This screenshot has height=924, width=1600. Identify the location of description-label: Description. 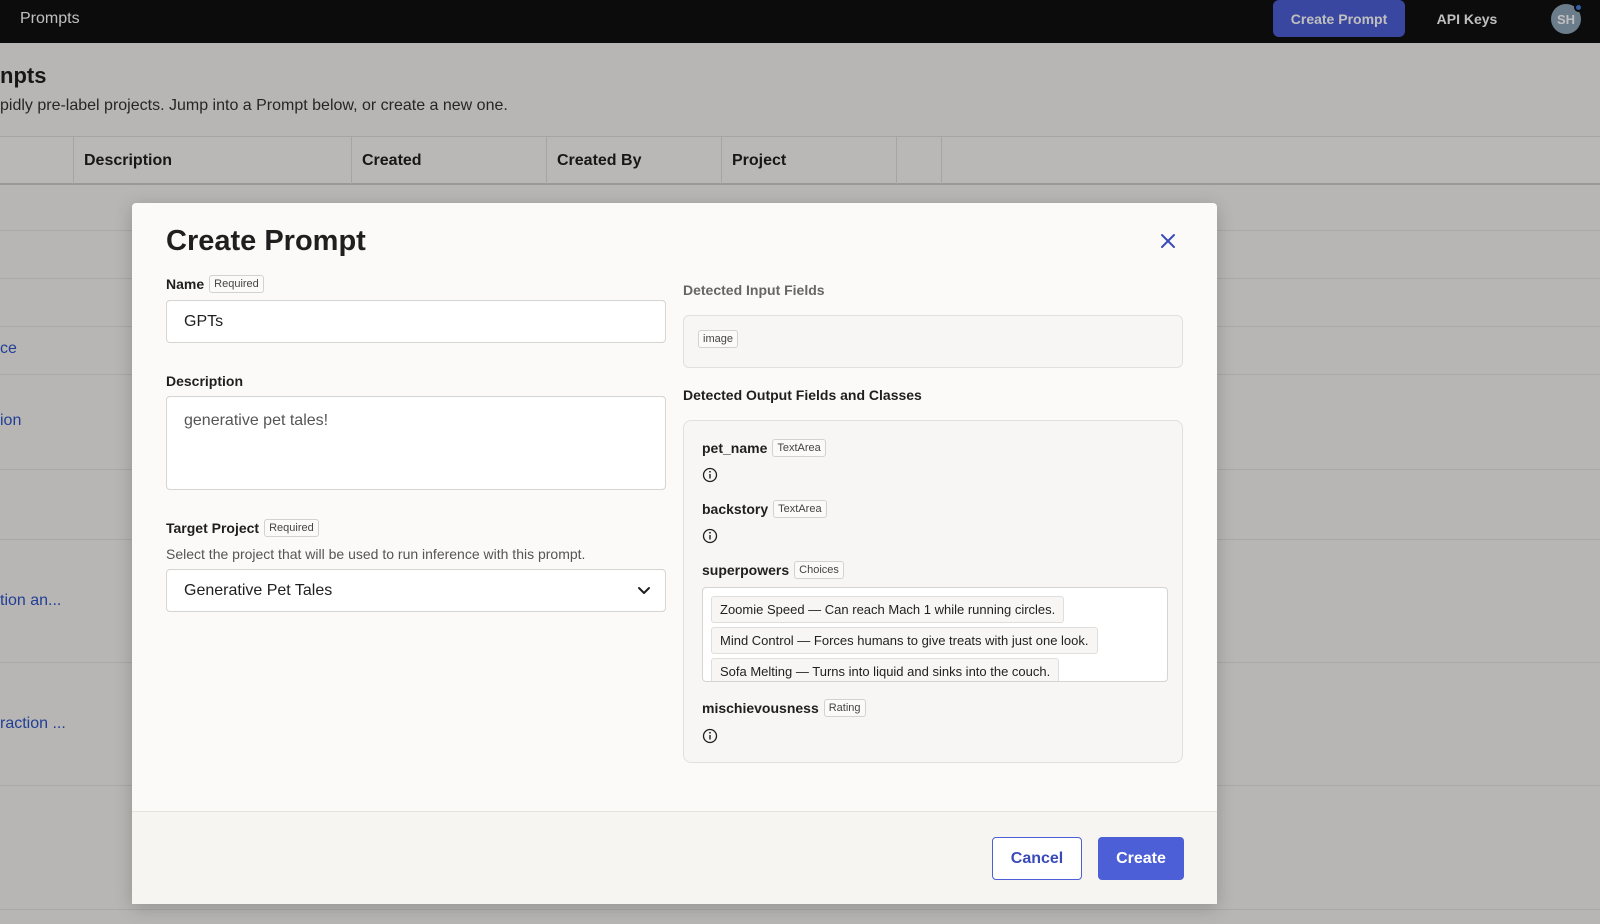
(204, 381).